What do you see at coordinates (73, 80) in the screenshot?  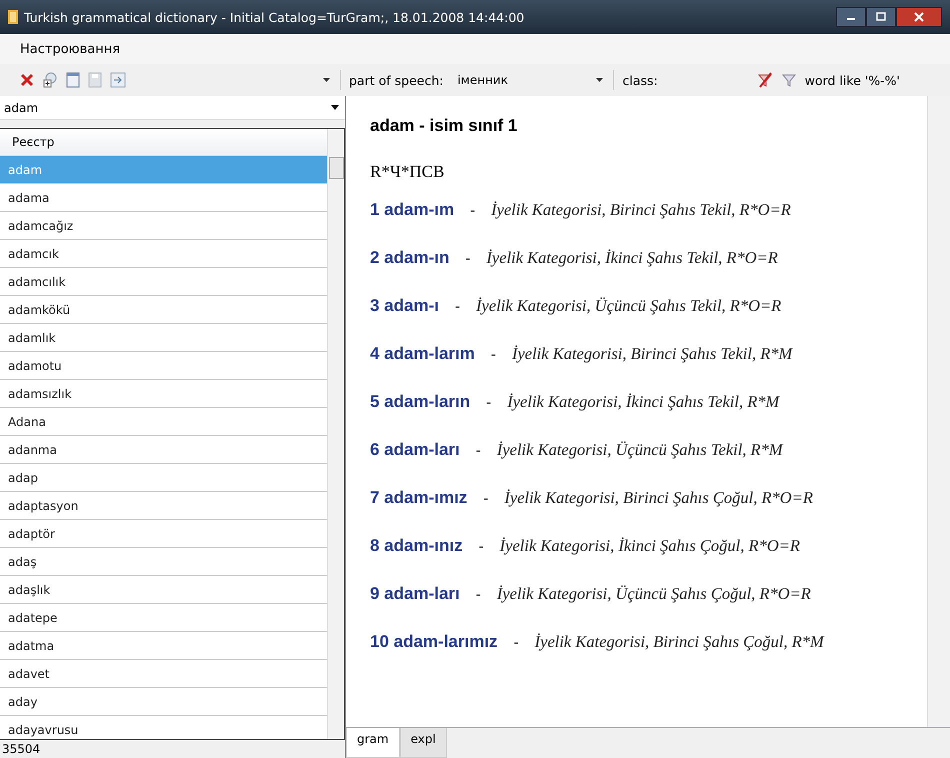 I see `document-icon` at bounding box center [73, 80].